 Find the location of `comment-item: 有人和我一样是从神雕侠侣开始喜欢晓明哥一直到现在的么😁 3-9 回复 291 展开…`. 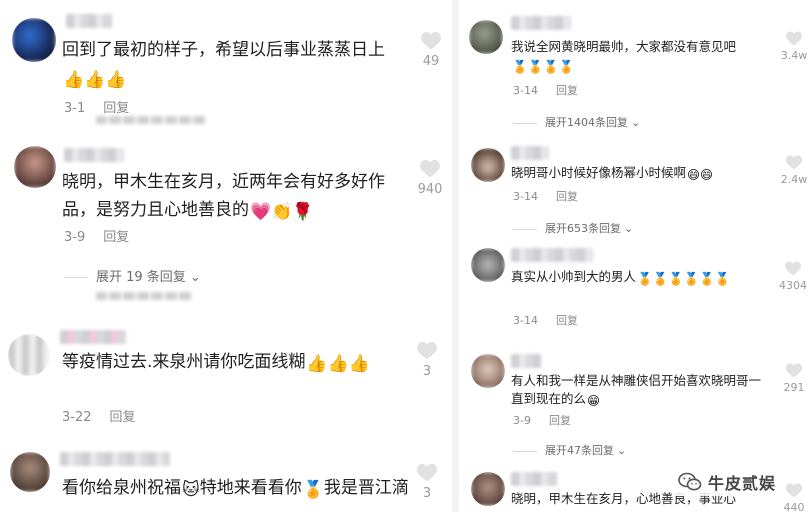

comment-item: 有人和我一样是从神雕侠侣开始喜欢晓明哥一直到现在的么😁 3-9 回复 291 展开… is located at coordinates (635, 402).